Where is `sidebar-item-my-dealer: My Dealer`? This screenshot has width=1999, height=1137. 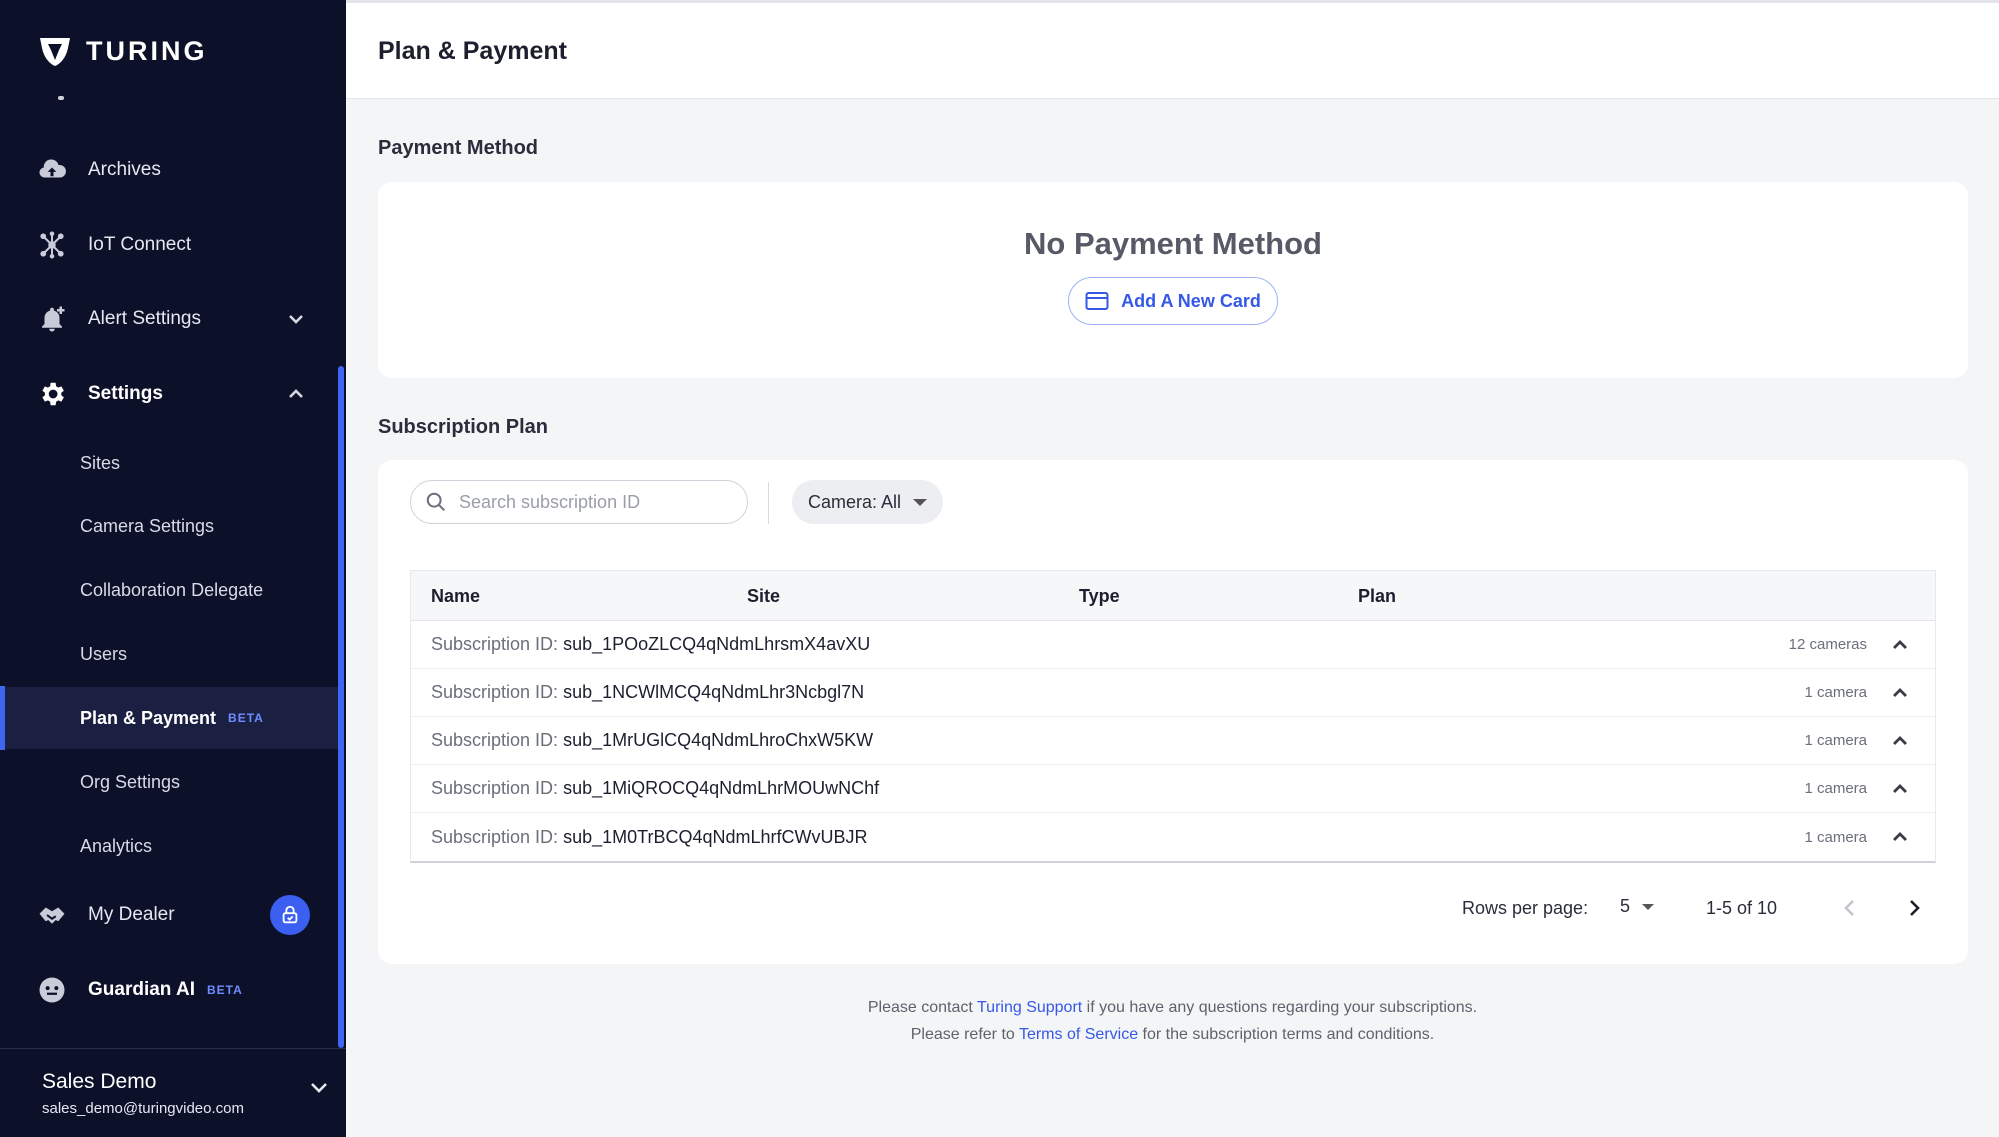 sidebar-item-my-dealer: My Dealer is located at coordinates (170, 915).